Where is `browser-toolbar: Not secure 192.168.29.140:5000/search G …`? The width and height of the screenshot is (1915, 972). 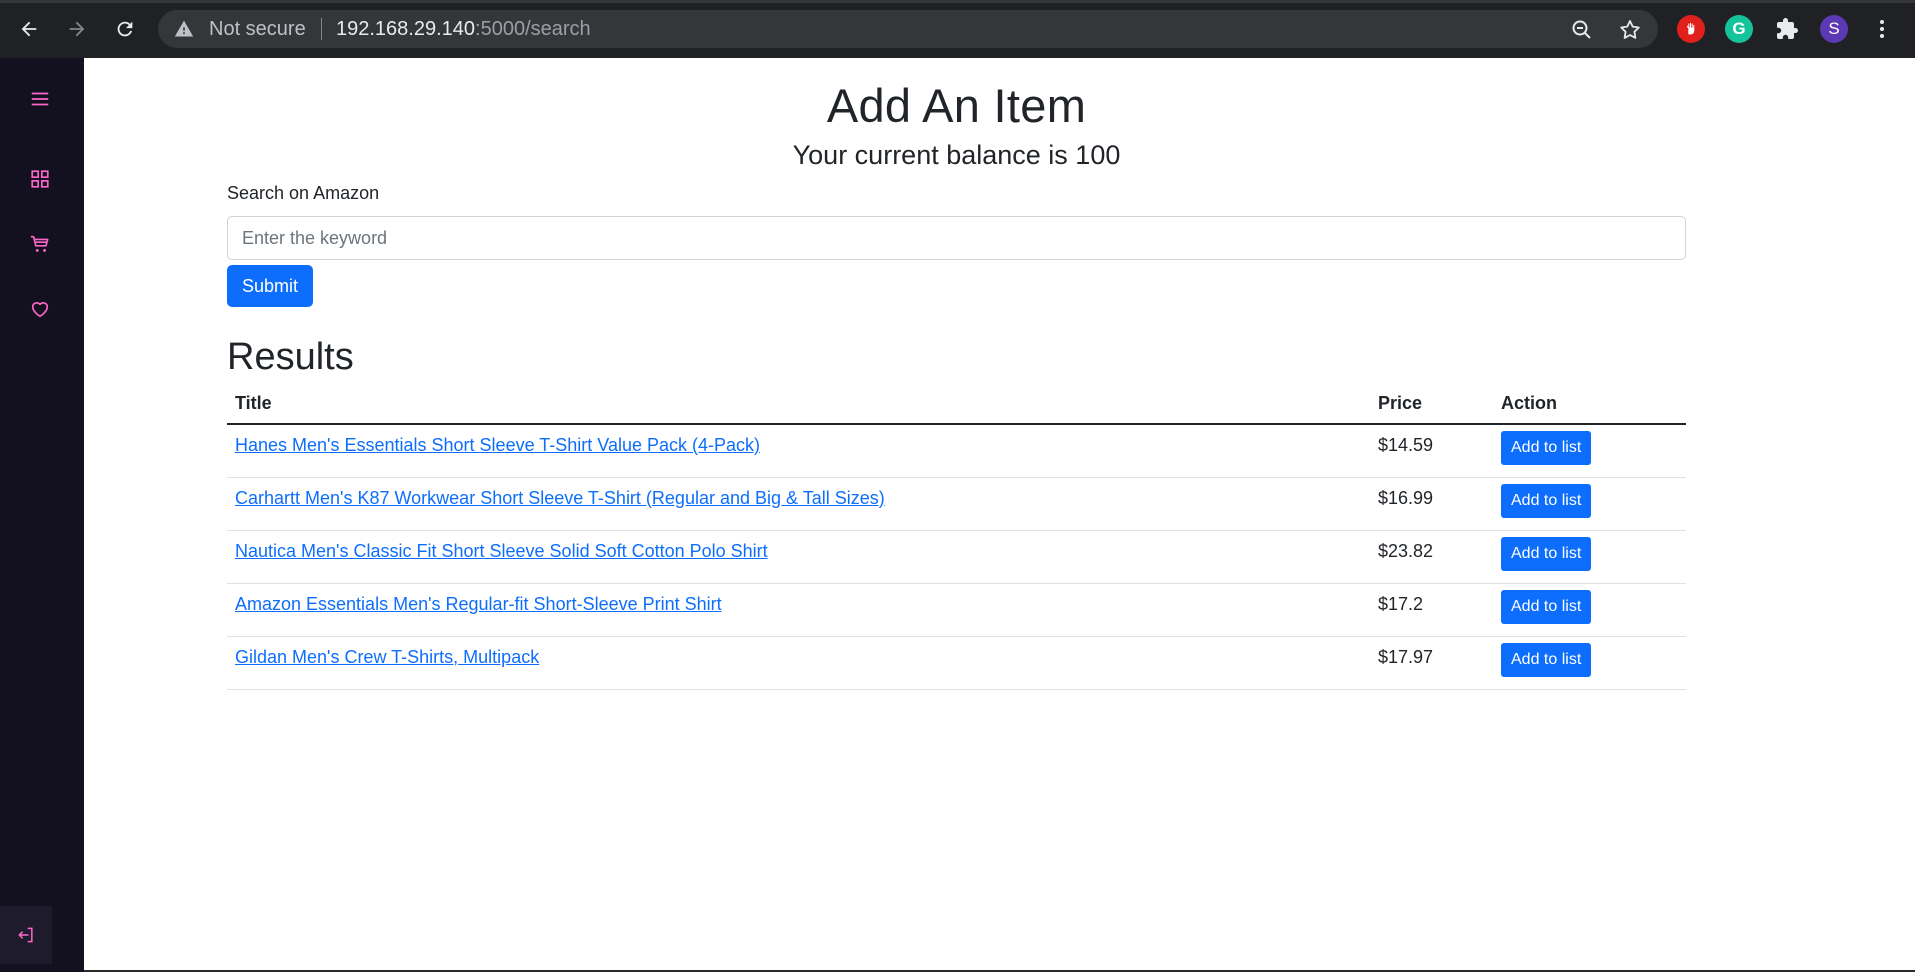 browser-toolbar: Not secure 192.168.29.140:5000/search G … is located at coordinates (957, 29).